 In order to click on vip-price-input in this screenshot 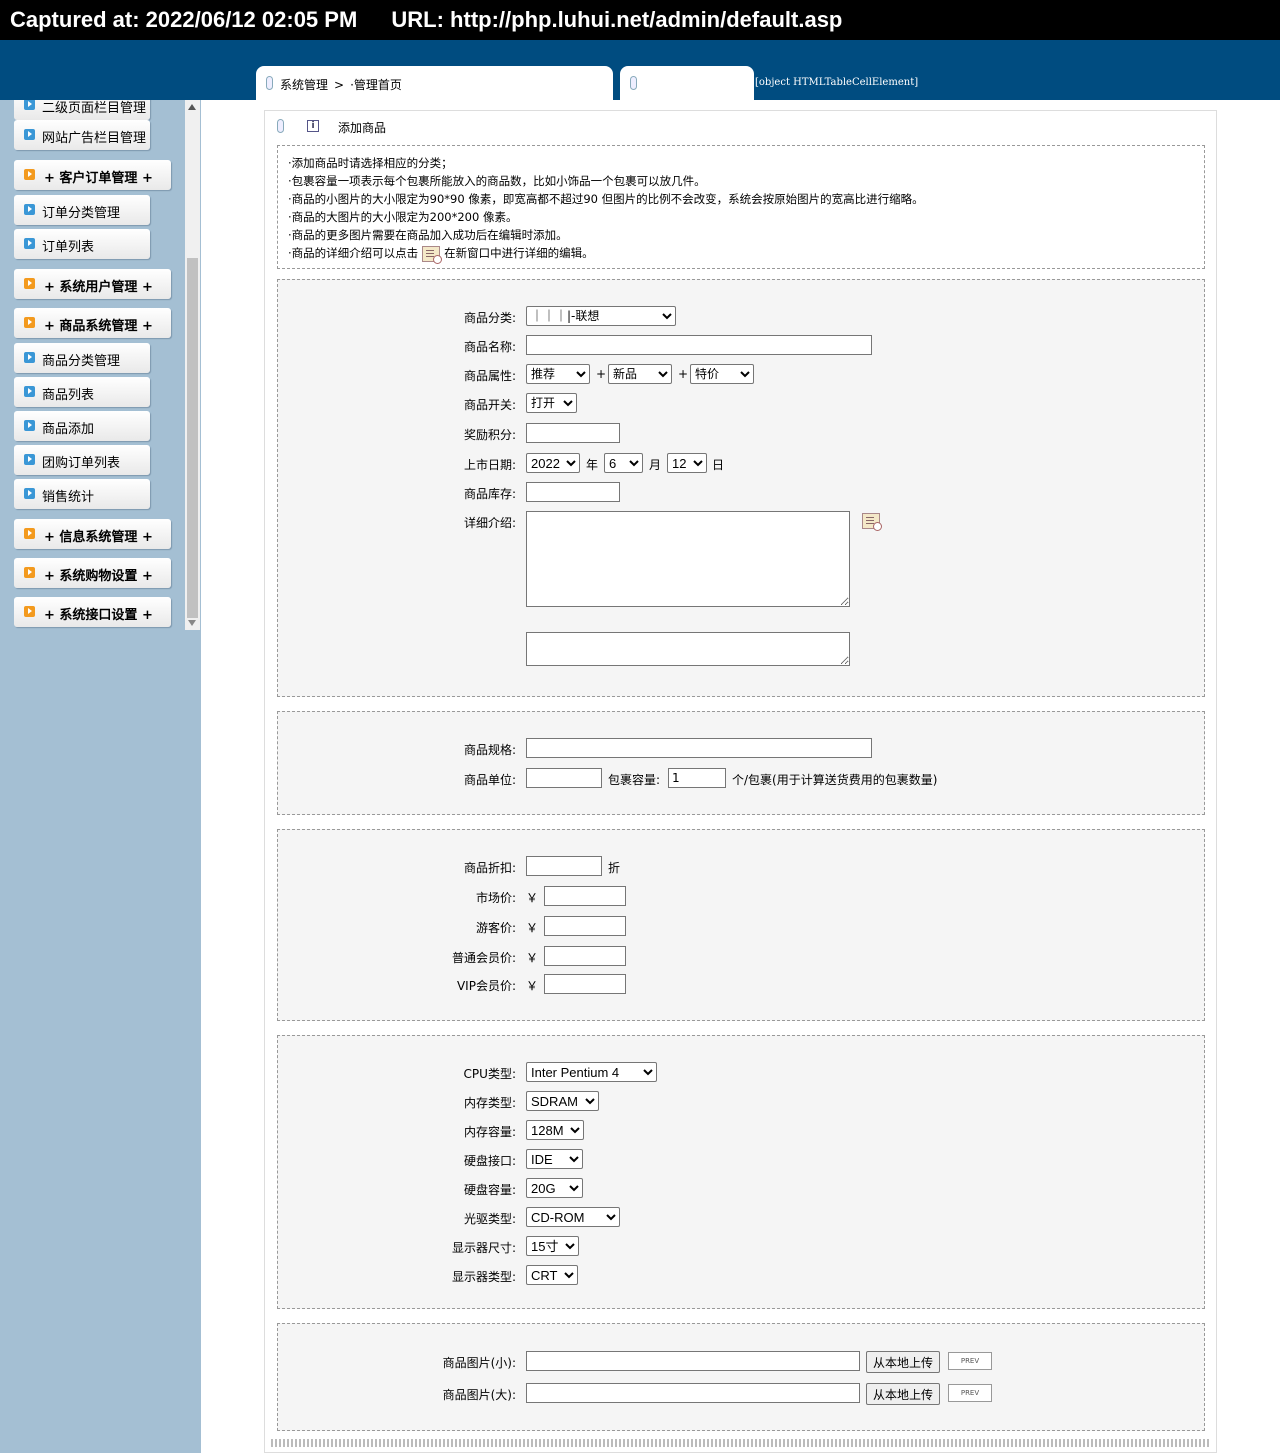, I will do `click(585, 984)`.